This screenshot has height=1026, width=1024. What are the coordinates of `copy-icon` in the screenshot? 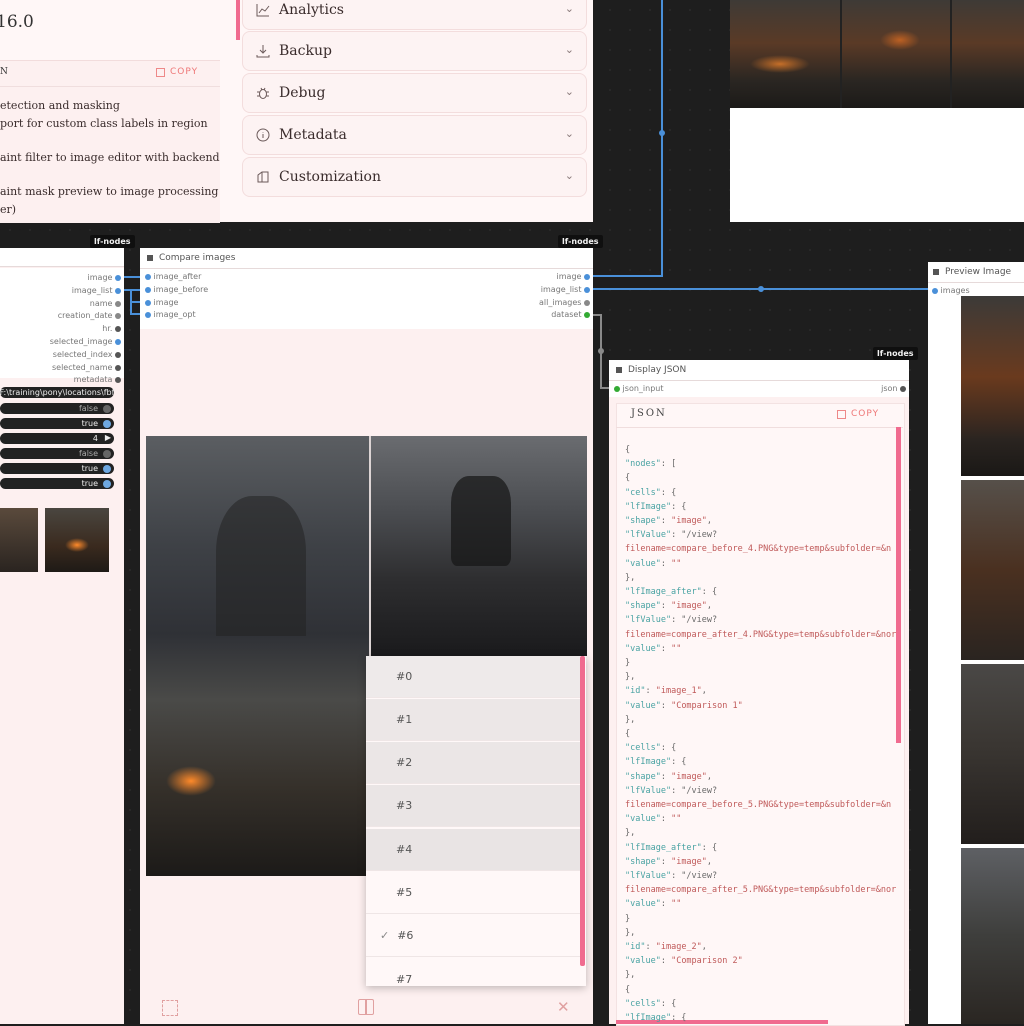 It's located at (841, 414).